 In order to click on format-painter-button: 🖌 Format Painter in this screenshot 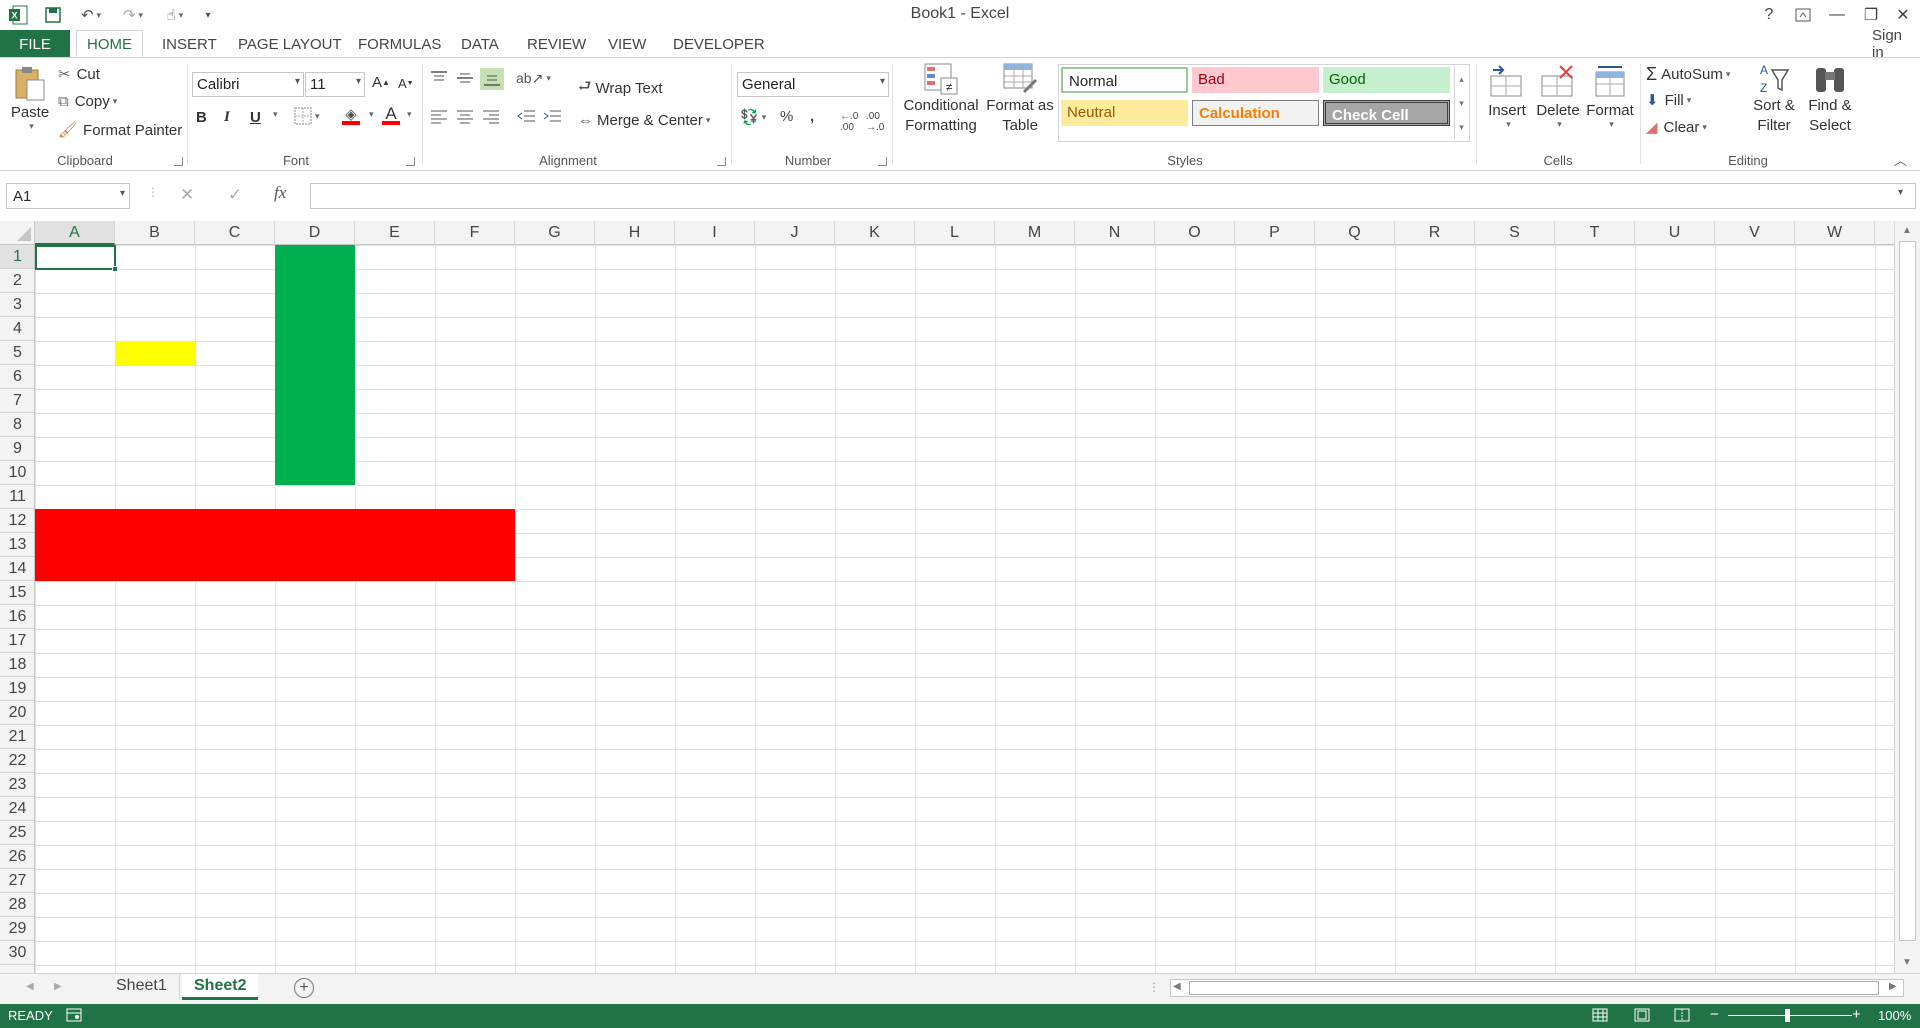, I will do `click(120, 130)`.